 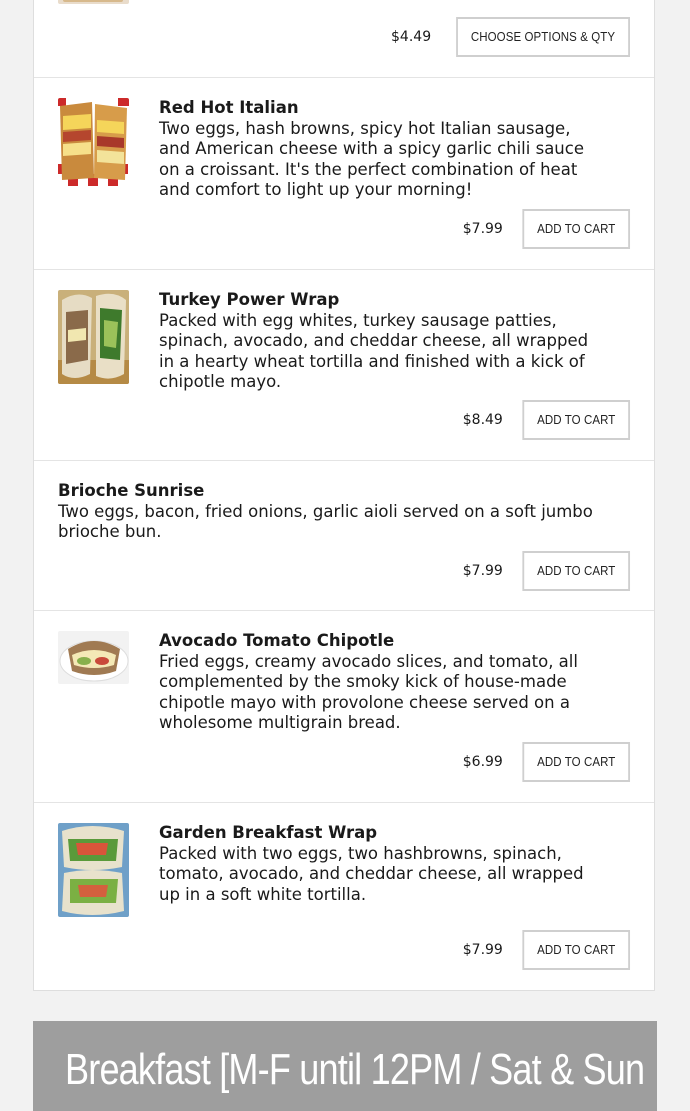 What do you see at coordinates (93, 870) in the screenshot?
I see `veggie-wrap-photo` at bounding box center [93, 870].